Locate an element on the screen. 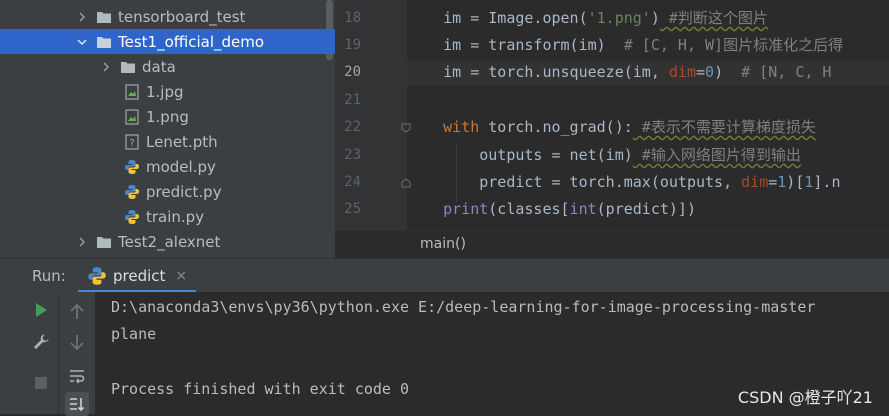  soft-wrap-button is located at coordinates (77, 376).